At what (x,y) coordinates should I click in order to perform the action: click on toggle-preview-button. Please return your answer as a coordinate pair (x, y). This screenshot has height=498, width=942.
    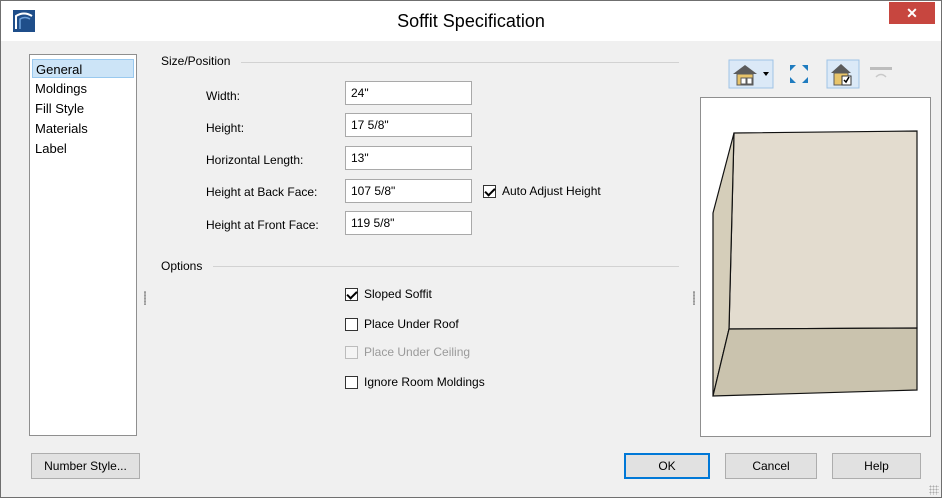
    Looking at the image, I should click on (843, 74).